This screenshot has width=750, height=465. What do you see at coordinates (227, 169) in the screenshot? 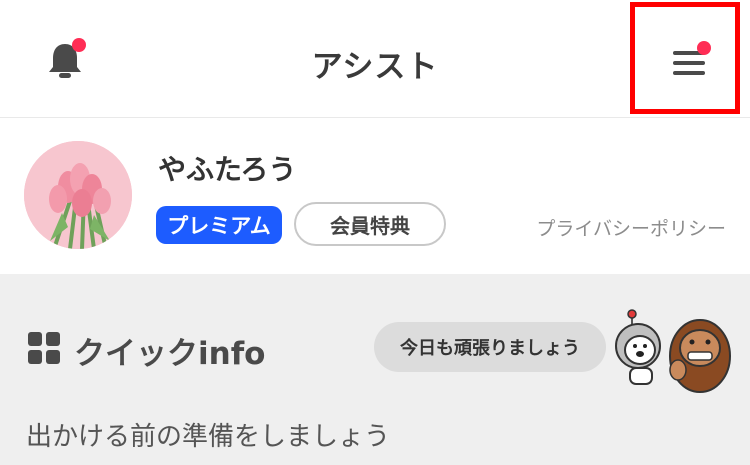
I see `username: やふたろう` at bounding box center [227, 169].